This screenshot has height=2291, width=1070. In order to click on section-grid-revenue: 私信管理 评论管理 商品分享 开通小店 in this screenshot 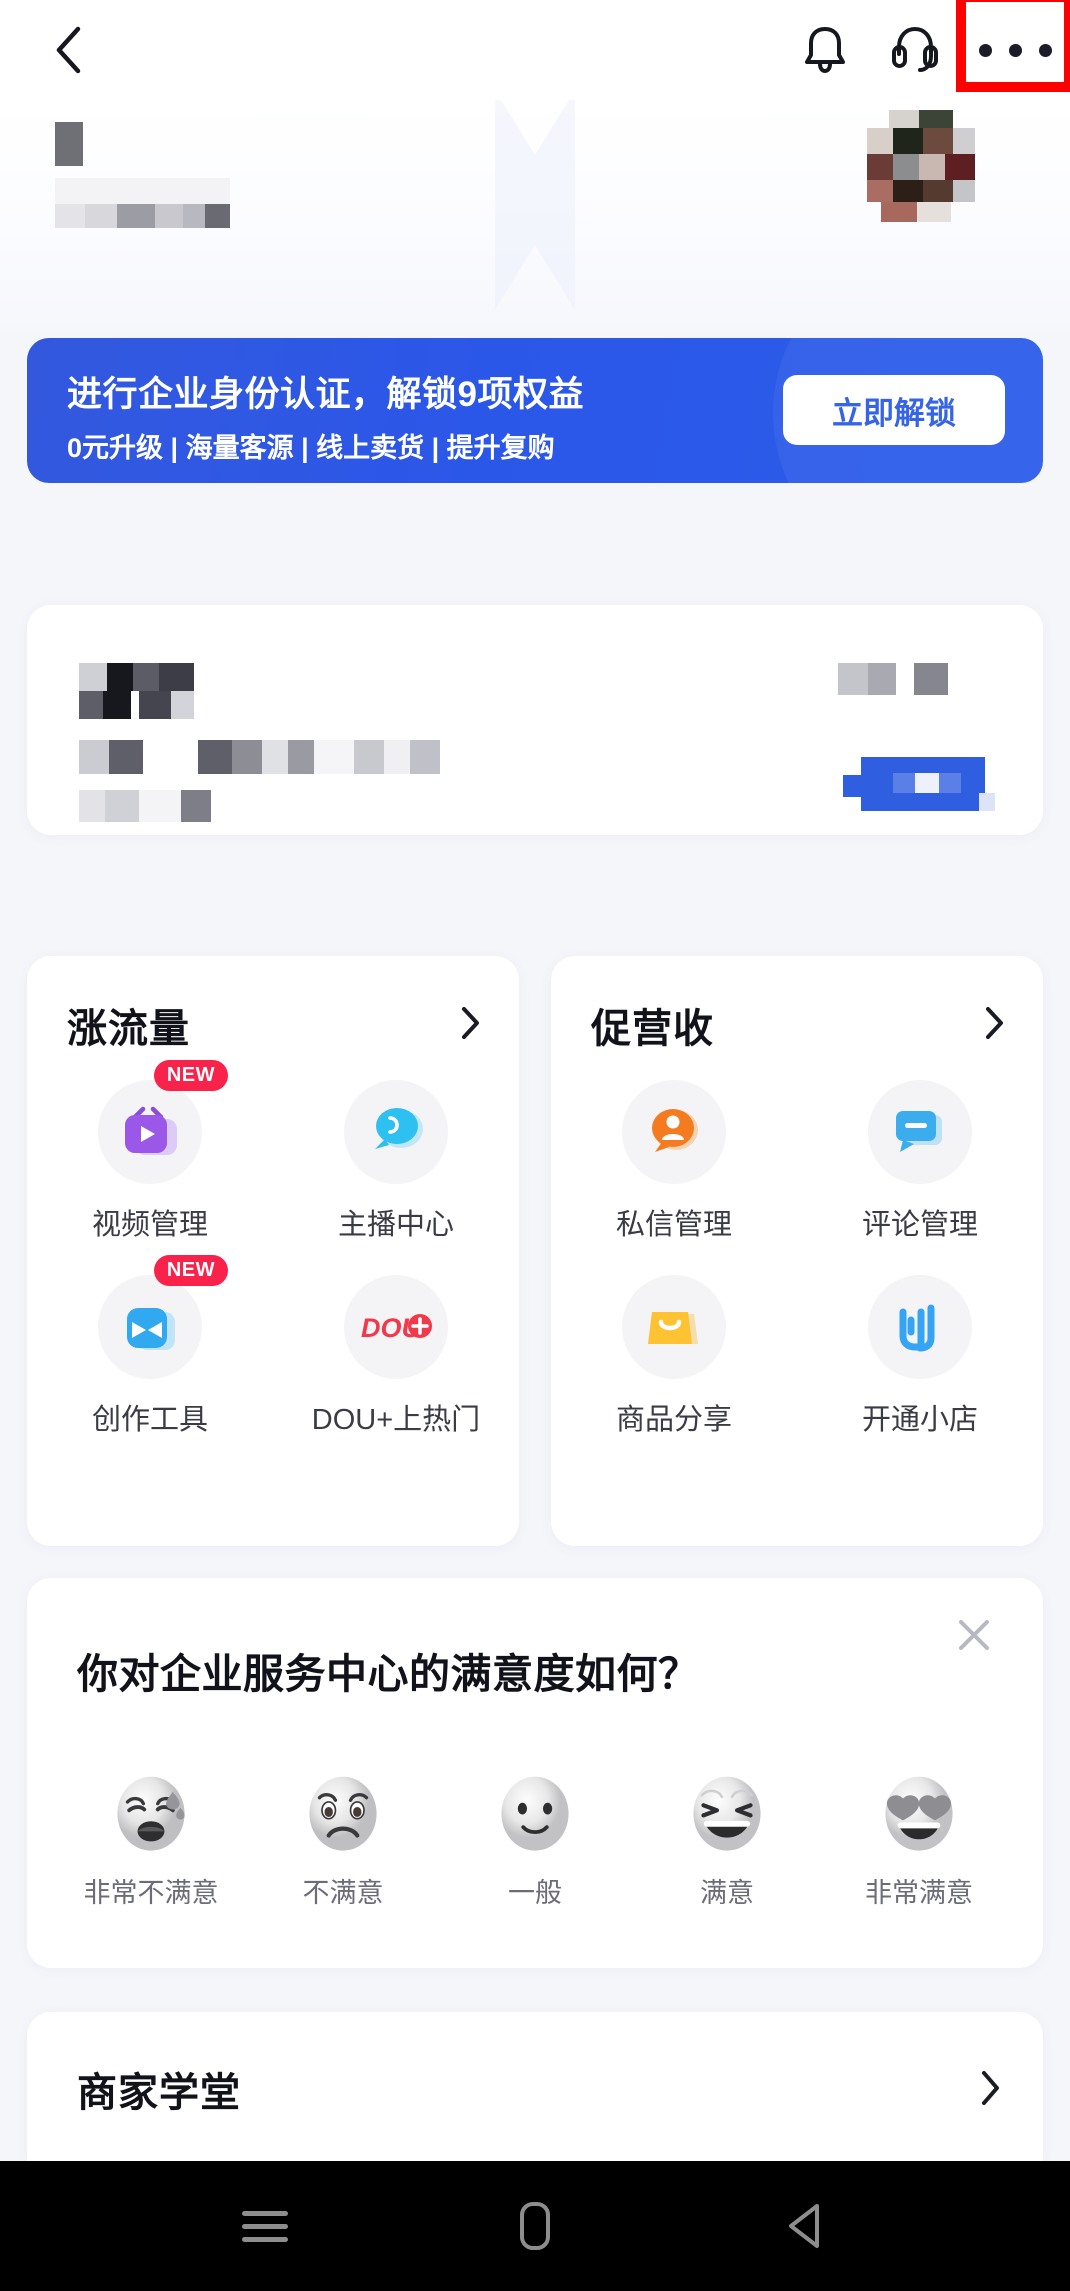, I will do `click(797, 1259)`.